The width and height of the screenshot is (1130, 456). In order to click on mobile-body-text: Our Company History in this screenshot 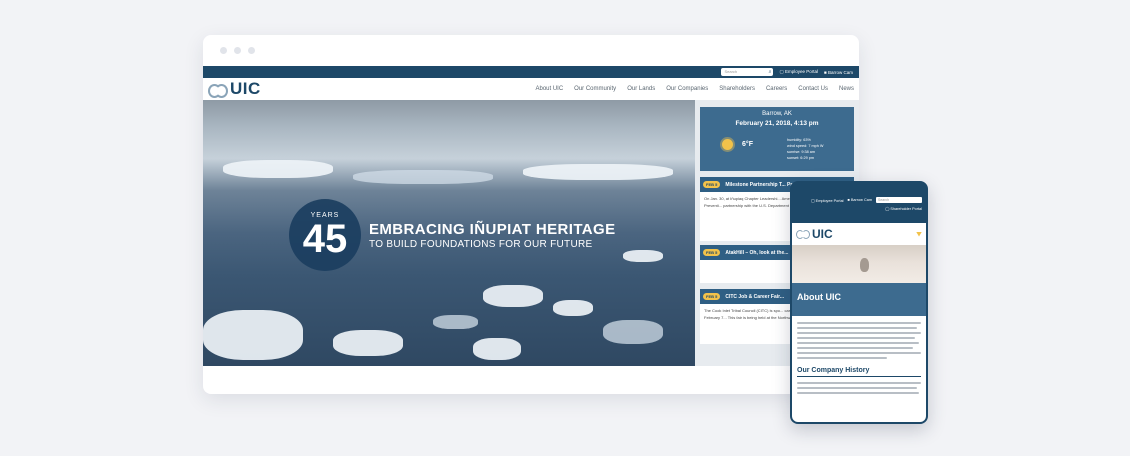, I will do `click(859, 355)`.